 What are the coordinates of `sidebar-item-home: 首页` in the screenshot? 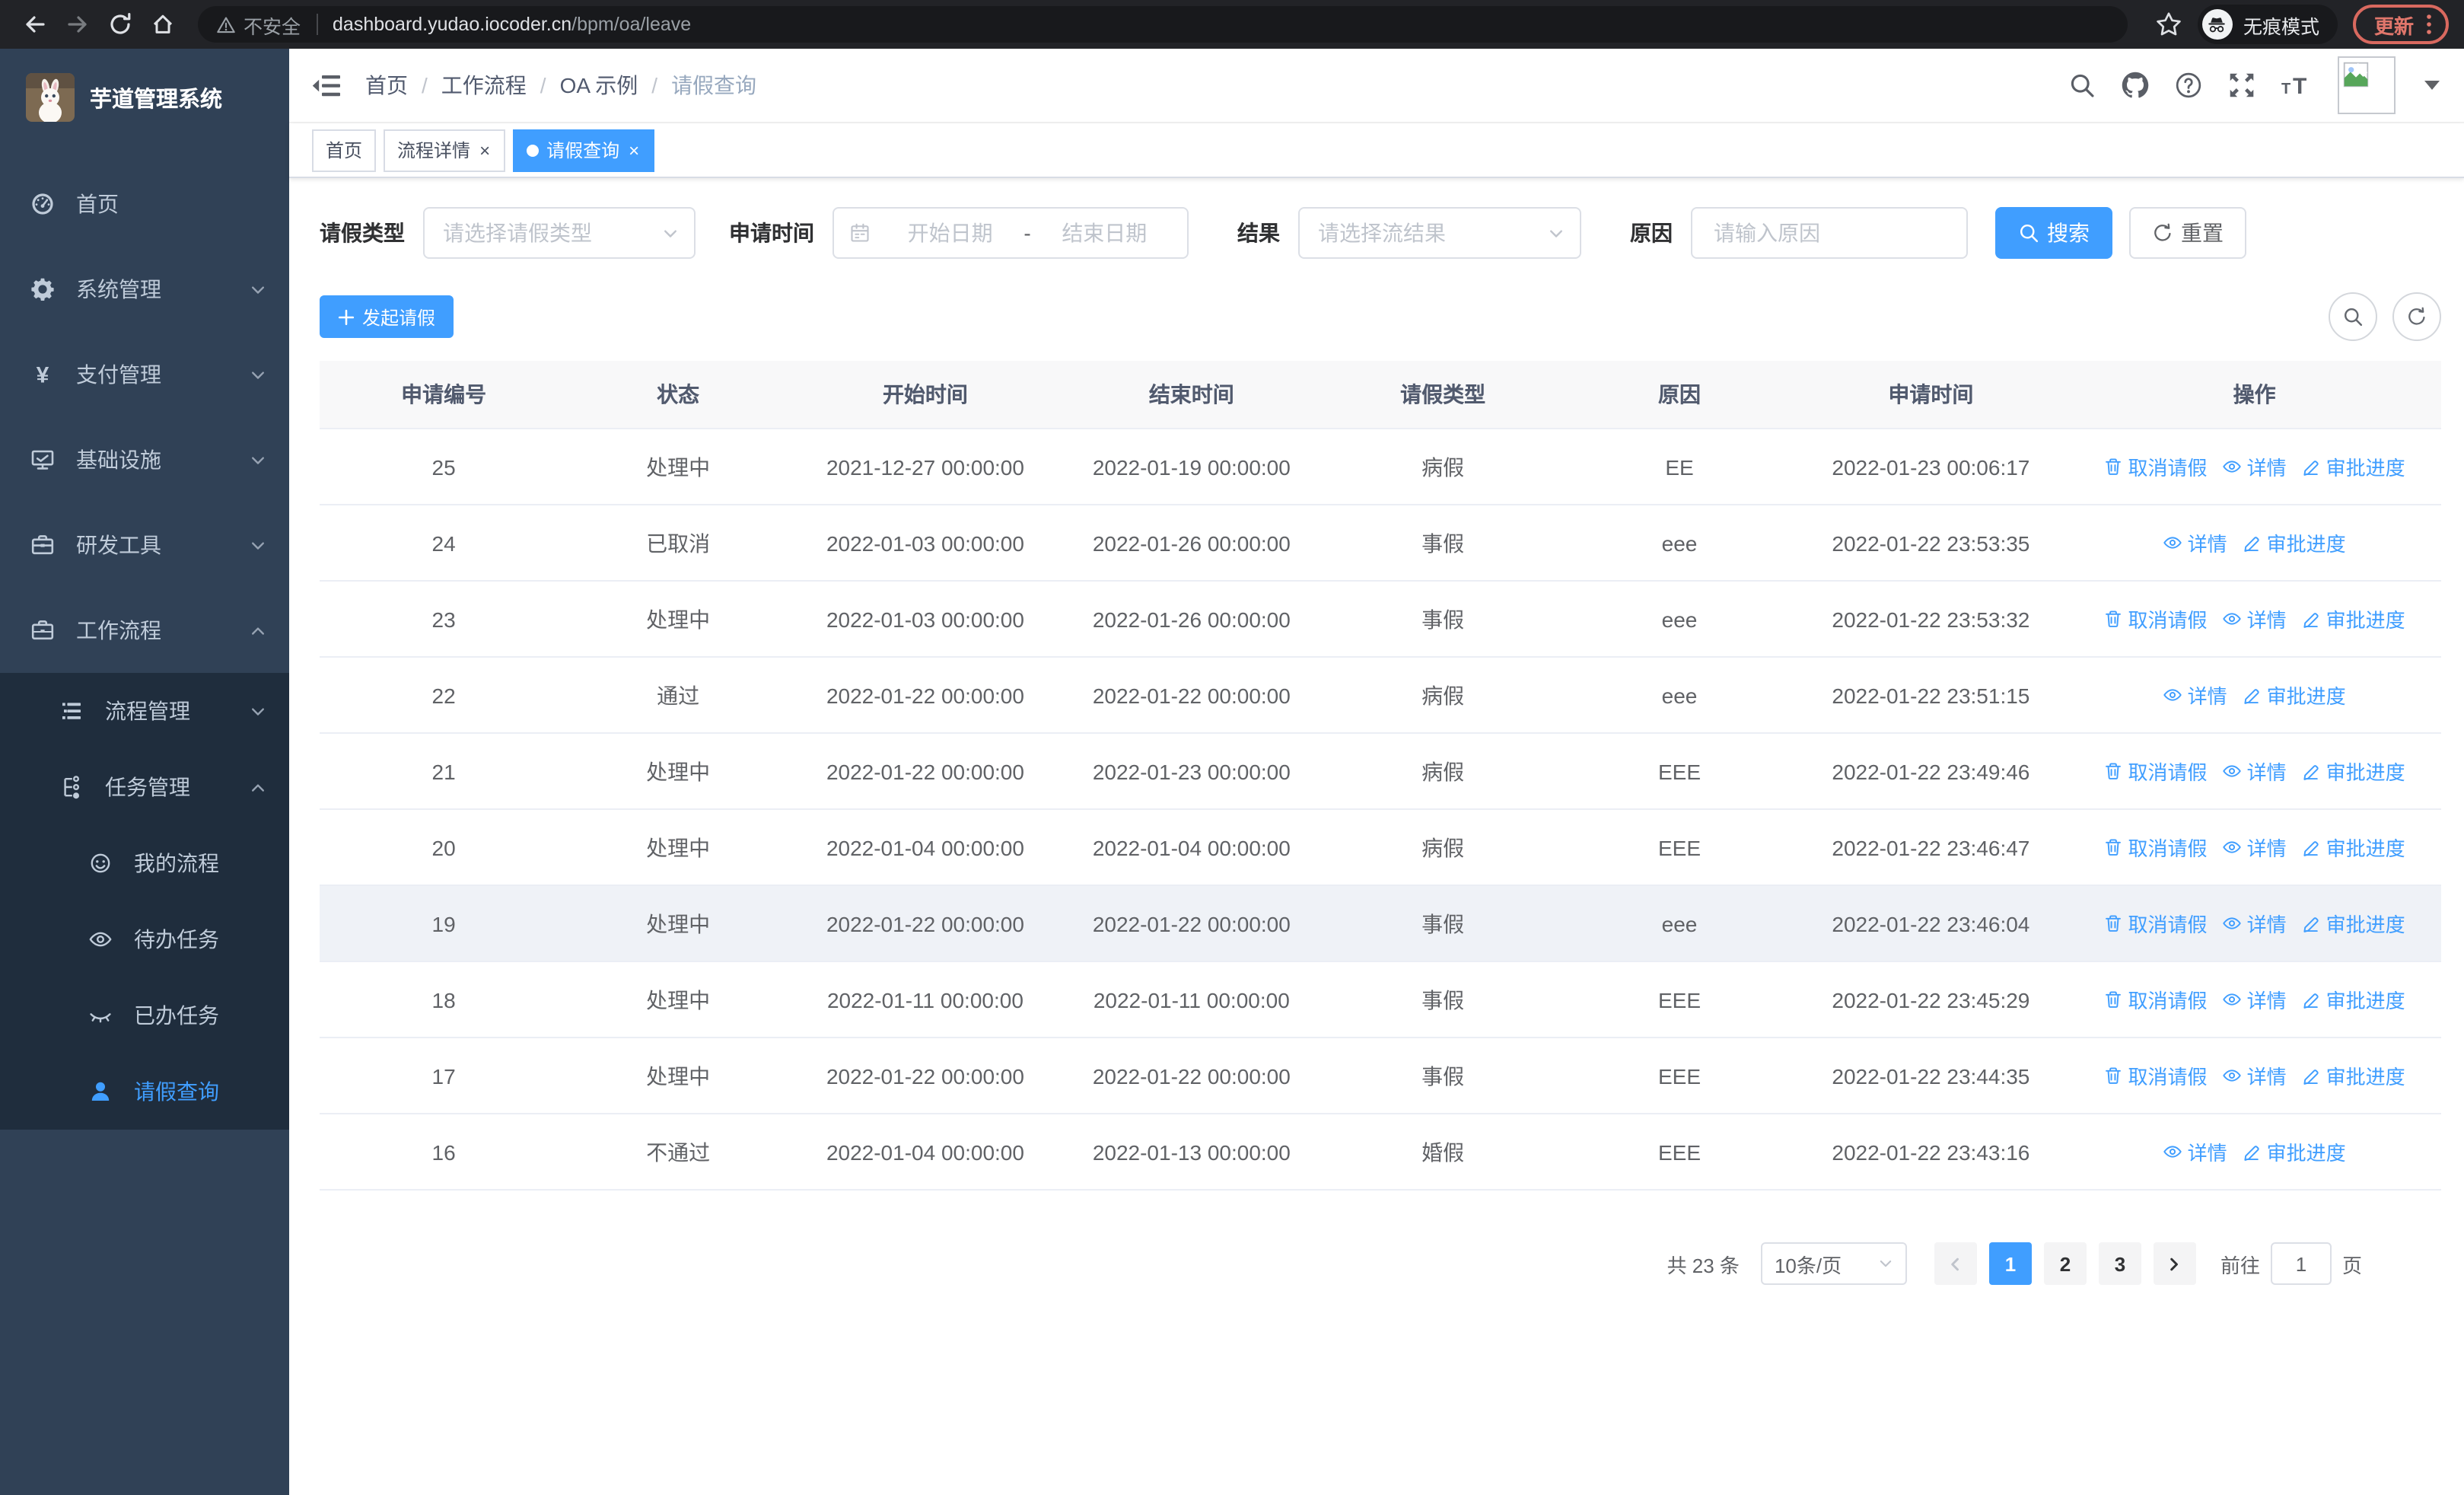 It's located at (144, 204).